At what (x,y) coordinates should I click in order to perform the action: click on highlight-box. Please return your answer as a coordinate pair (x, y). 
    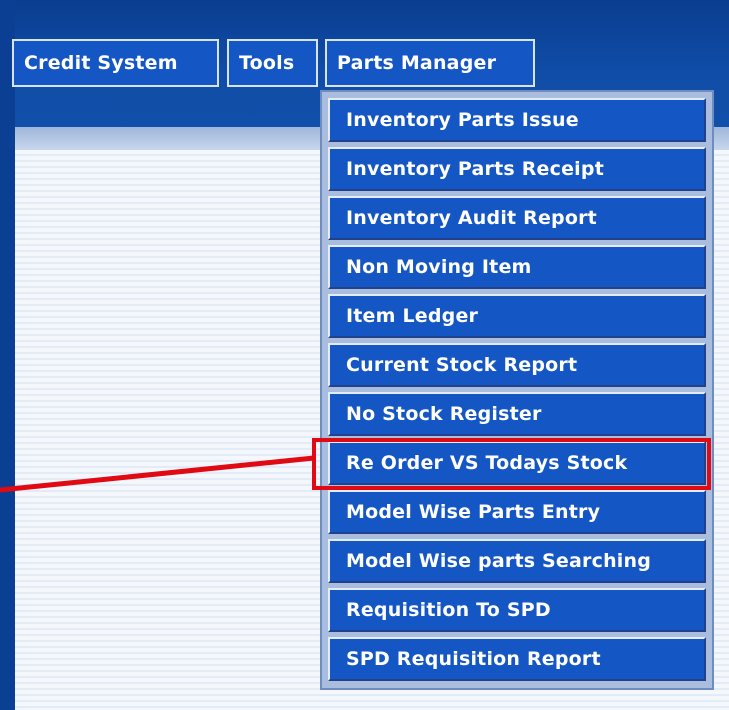
    Looking at the image, I should click on (511, 464).